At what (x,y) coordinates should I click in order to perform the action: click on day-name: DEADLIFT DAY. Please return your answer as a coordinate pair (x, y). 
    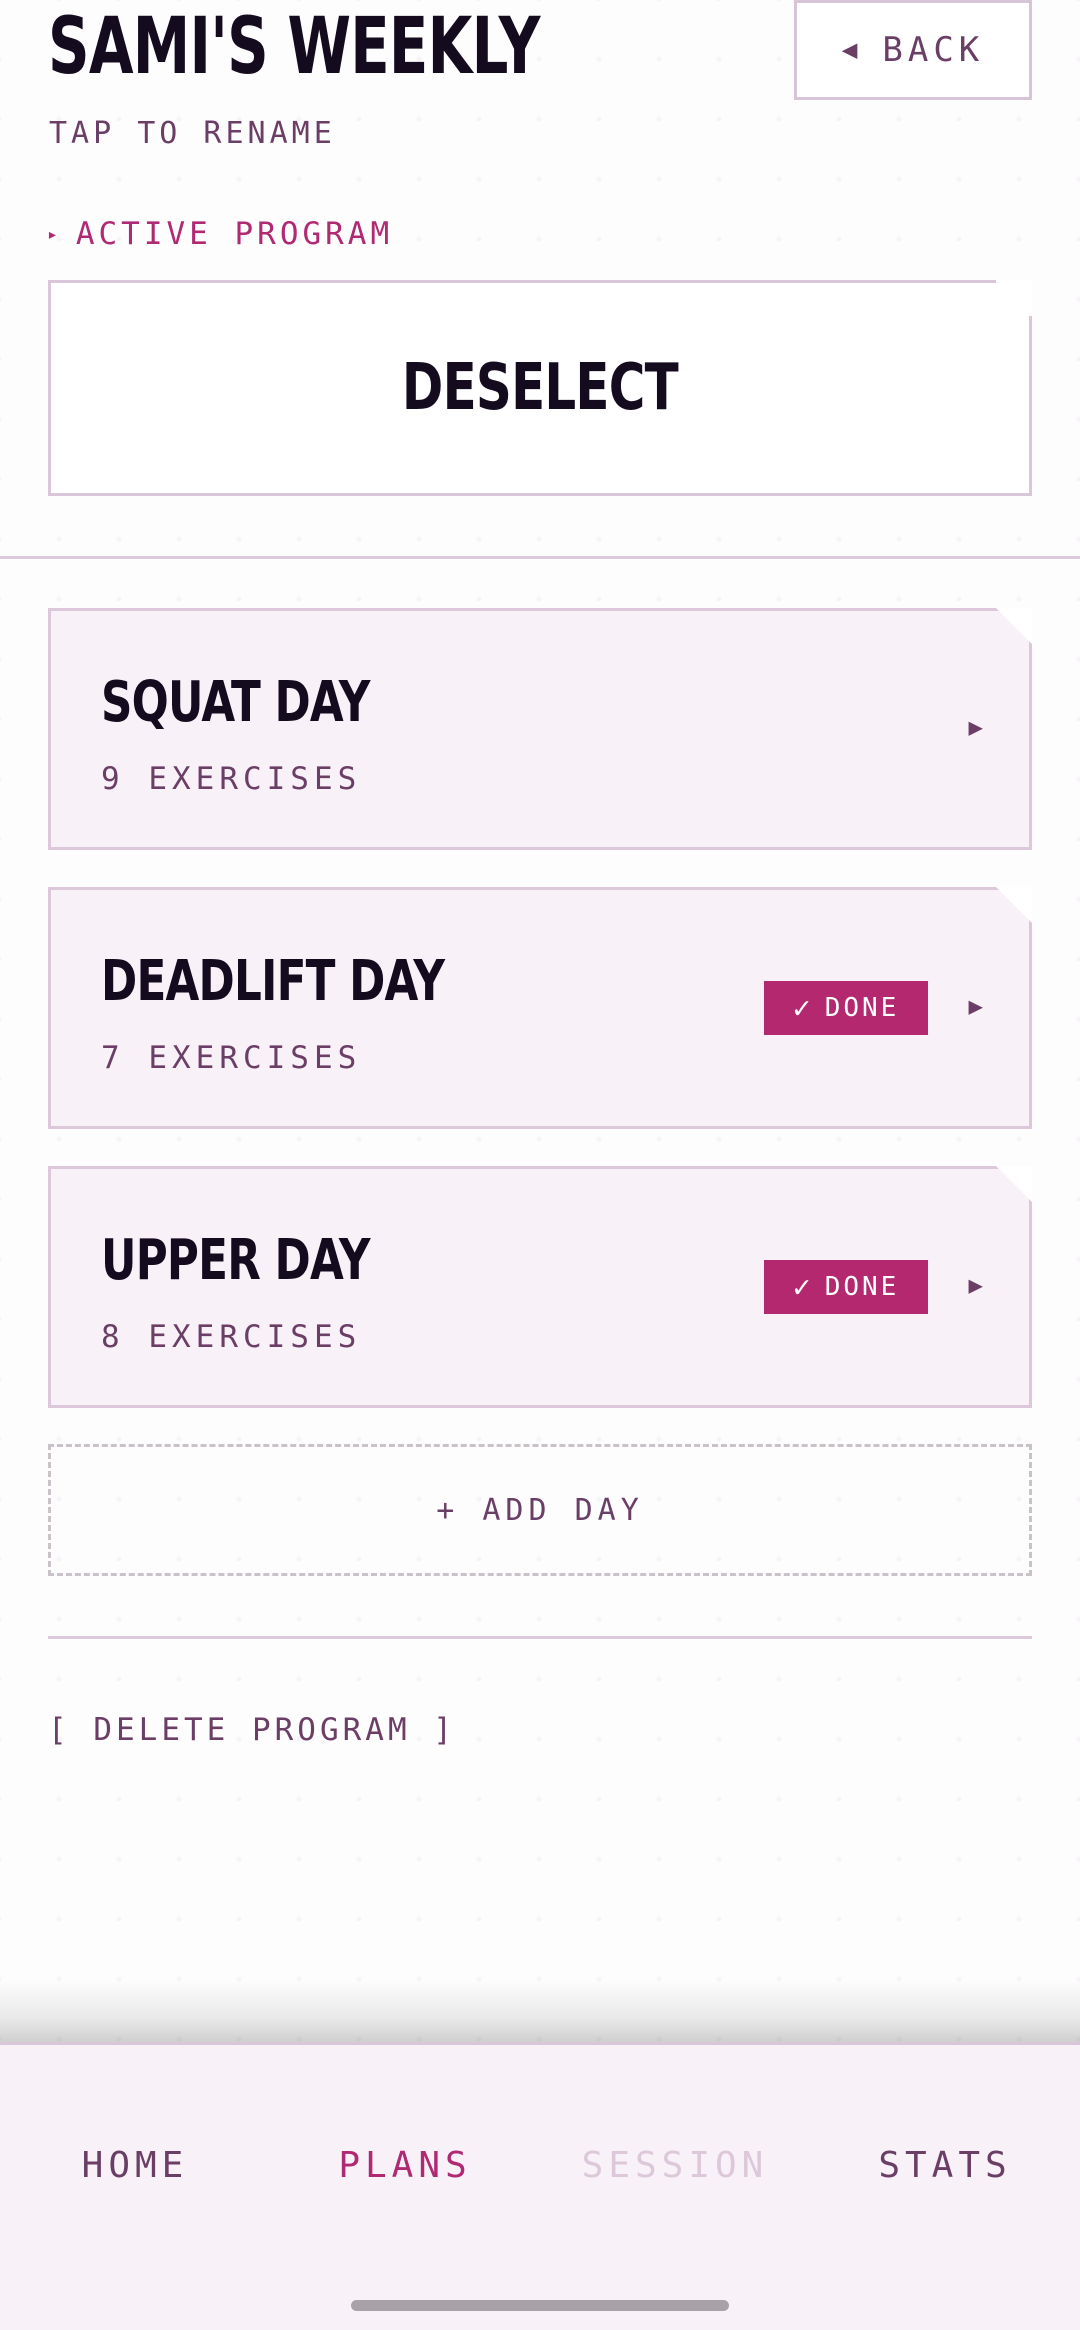
    Looking at the image, I should click on (273, 981).